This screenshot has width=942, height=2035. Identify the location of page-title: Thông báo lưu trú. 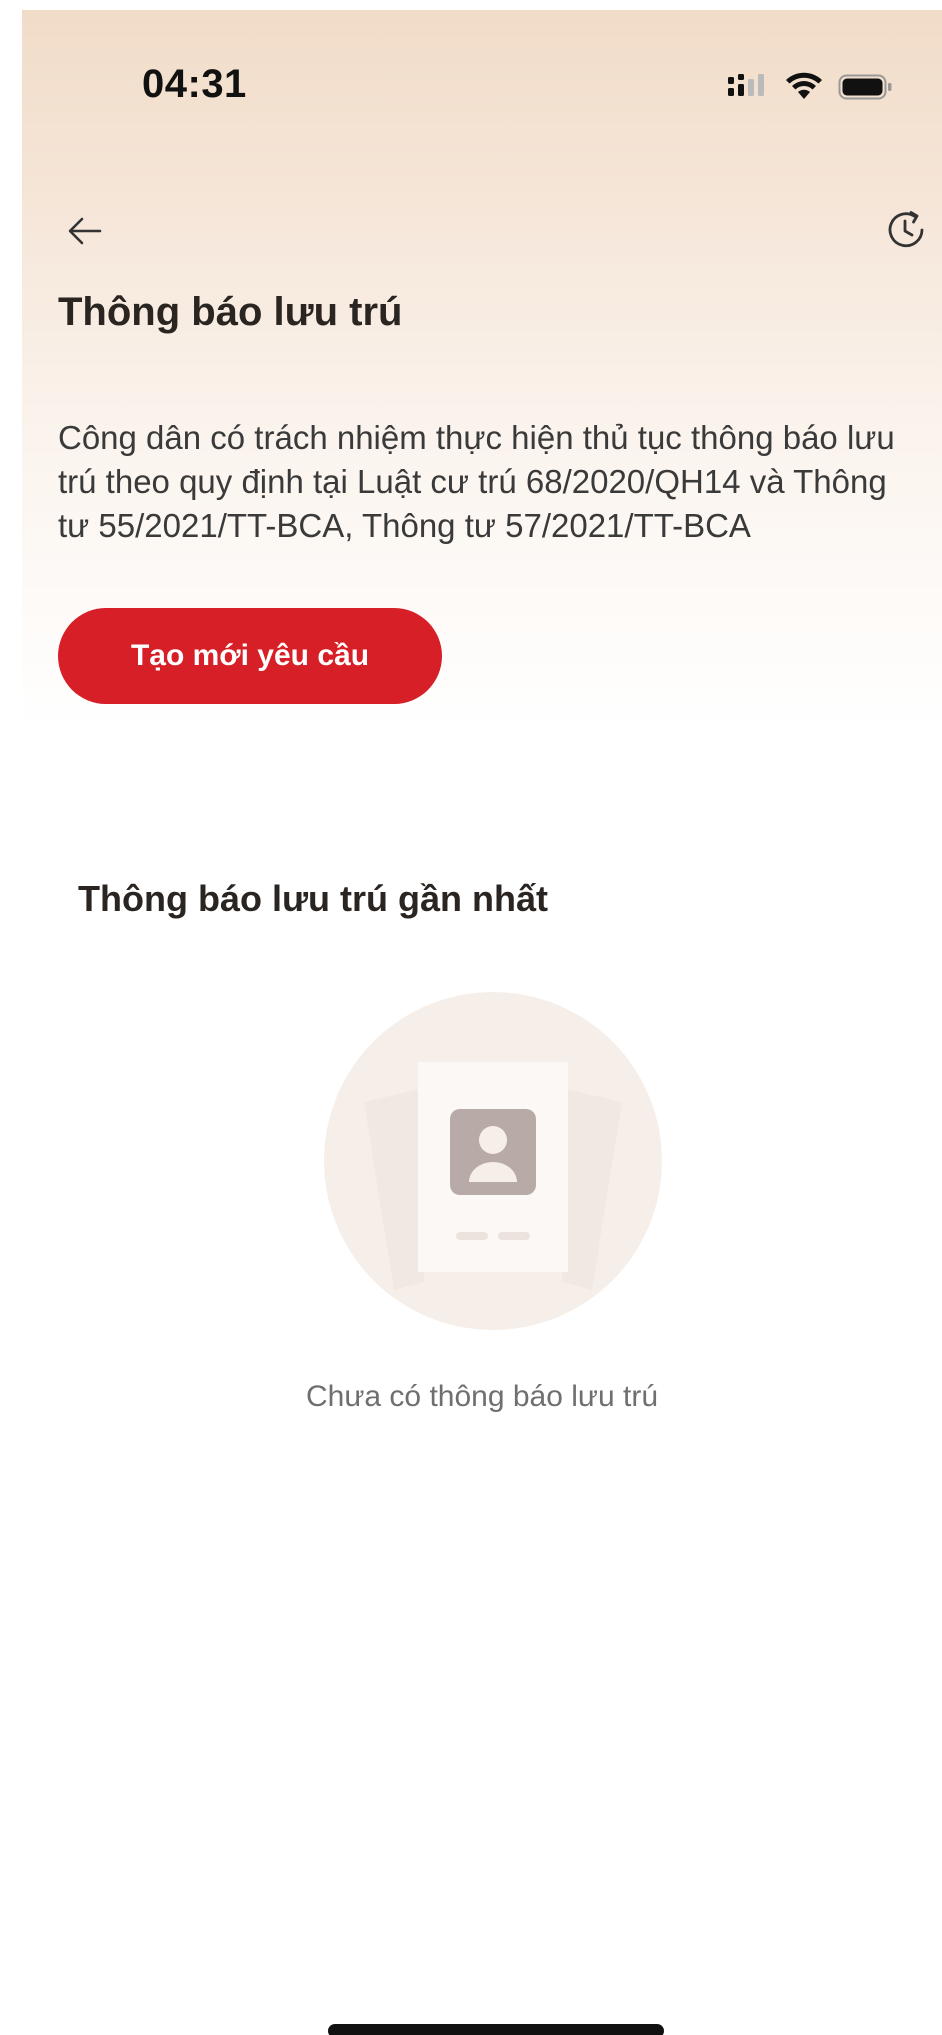
(230, 312).